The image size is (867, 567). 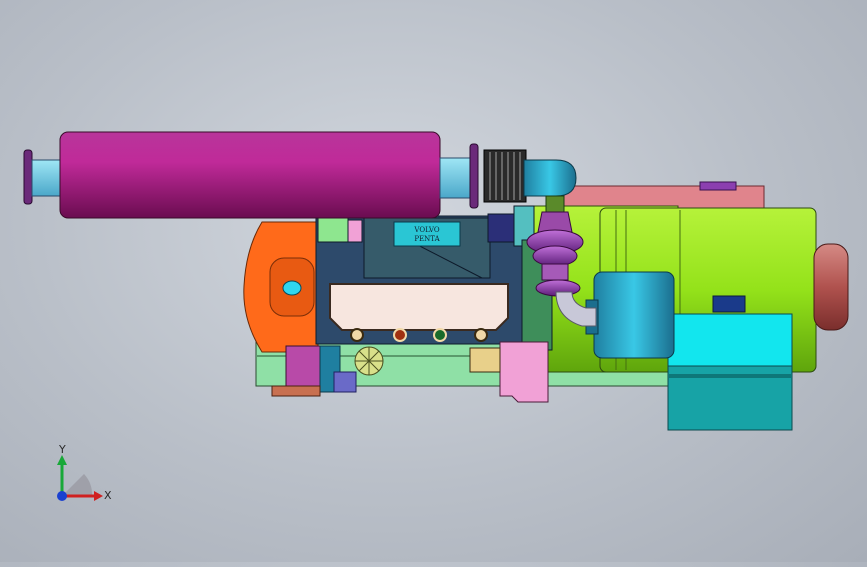 What do you see at coordinates (427, 239) in the screenshot?
I see `brand-plate-line2: PENTA` at bounding box center [427, 239].